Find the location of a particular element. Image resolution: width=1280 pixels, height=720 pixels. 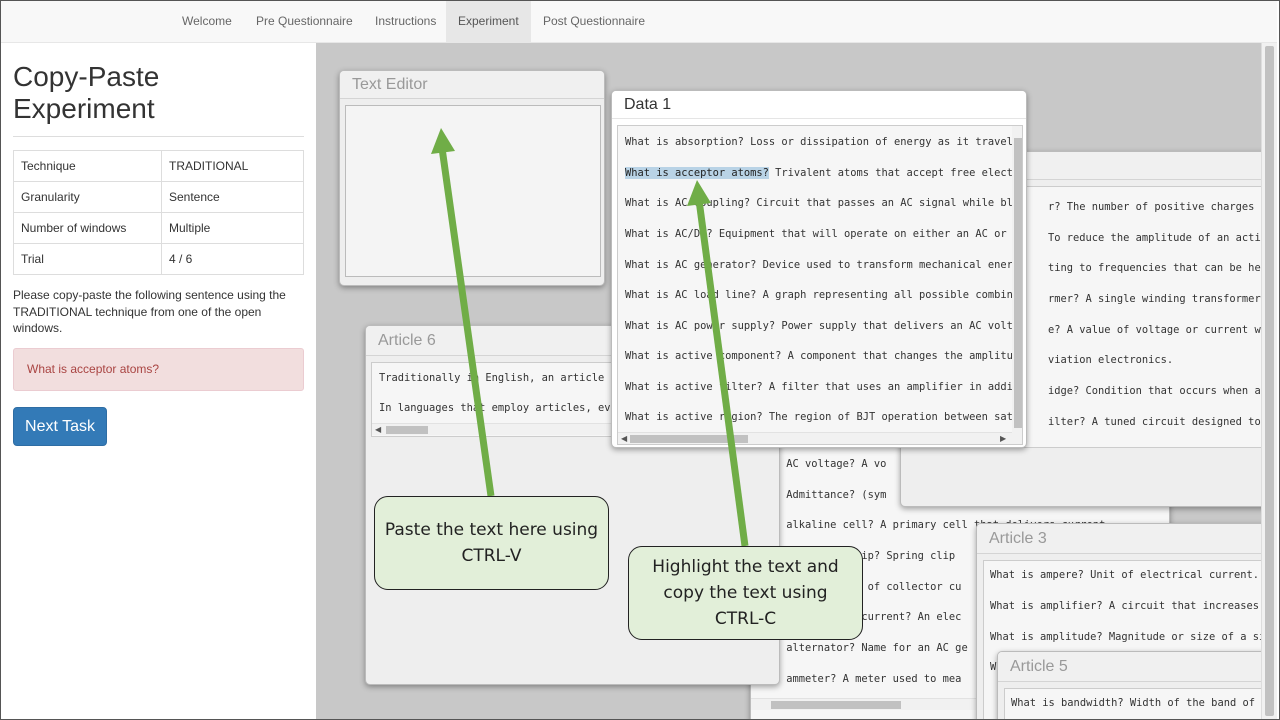

title-divider is located at coordinates (158, 136).